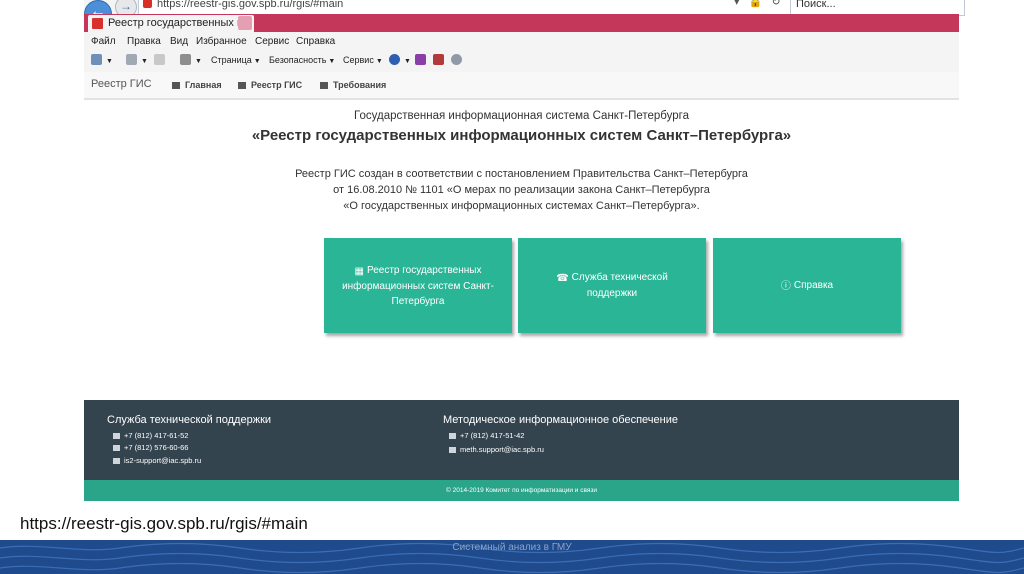 The height and width of the screenshot is (574, 1024). What do you see at coordinates (813, 285) in the screenshot?
I see `help-tile-label: Справка` at bounding box center [813, 285].